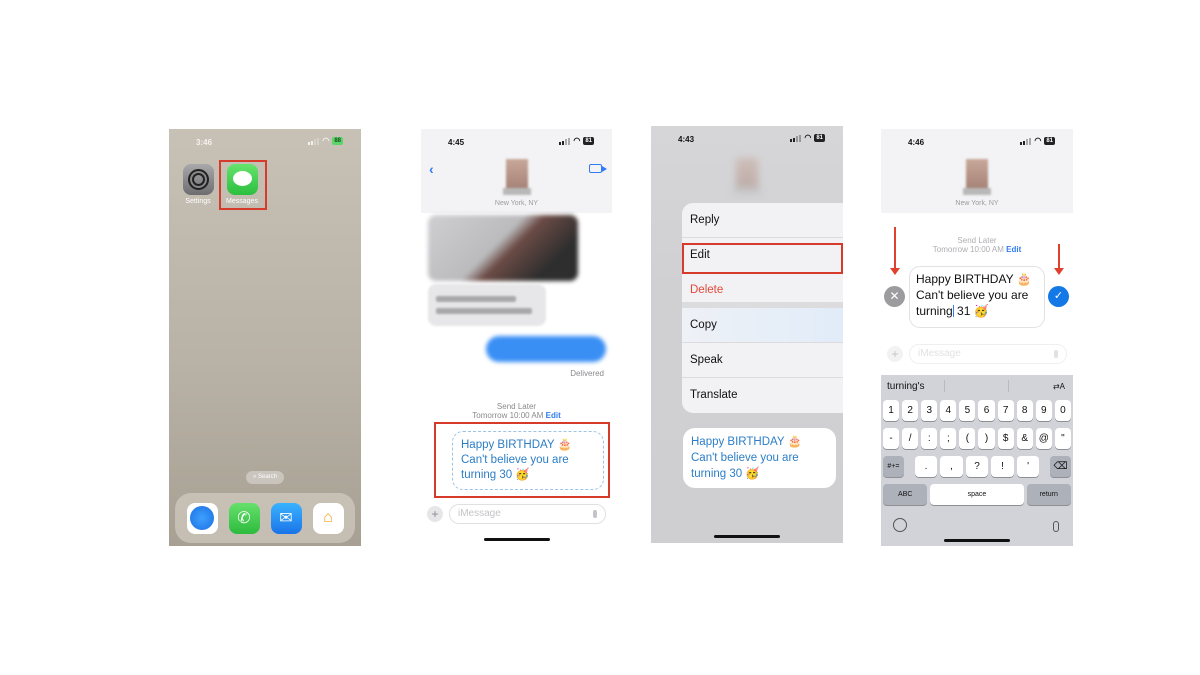  Describe the element at coordinates (1008, 386) in the screenshot. I see `divider` at that location.